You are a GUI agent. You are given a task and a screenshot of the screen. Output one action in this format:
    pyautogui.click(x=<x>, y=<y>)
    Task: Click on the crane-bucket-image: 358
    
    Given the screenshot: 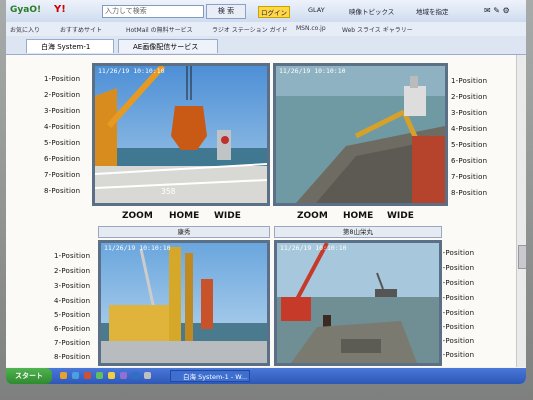 What is the action you would take?
    pyautogui.click(x=181, y=134)
    